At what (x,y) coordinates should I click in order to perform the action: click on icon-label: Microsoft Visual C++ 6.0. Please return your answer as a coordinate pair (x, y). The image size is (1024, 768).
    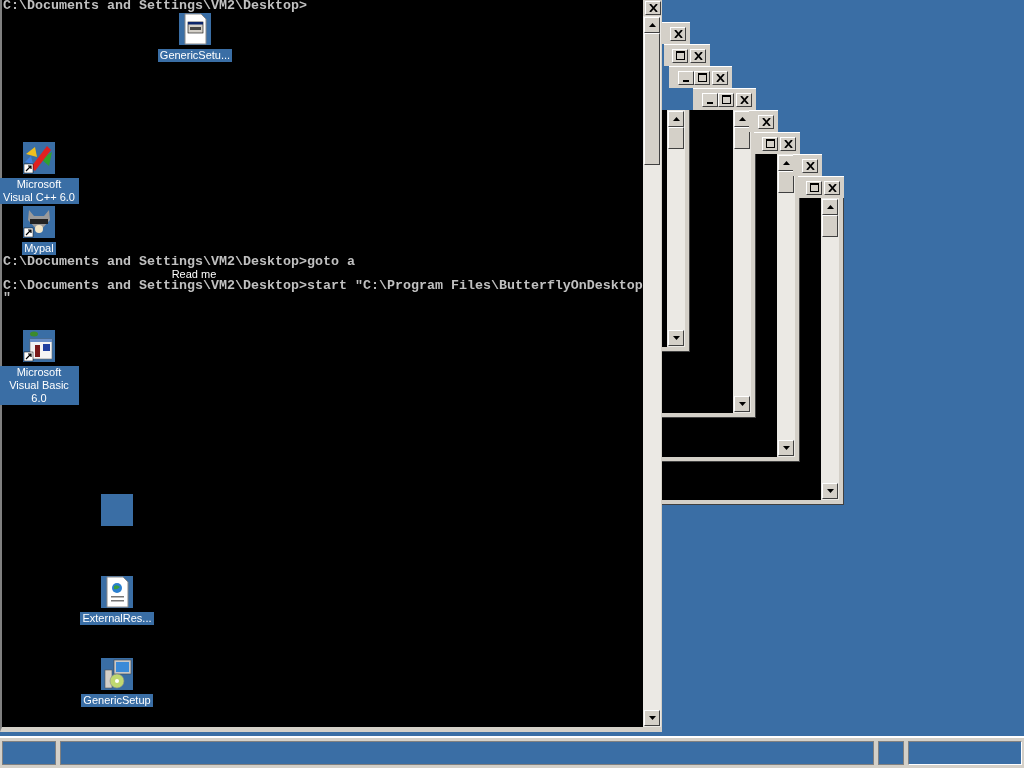
    Looking at the image, I should click on (39, 191).